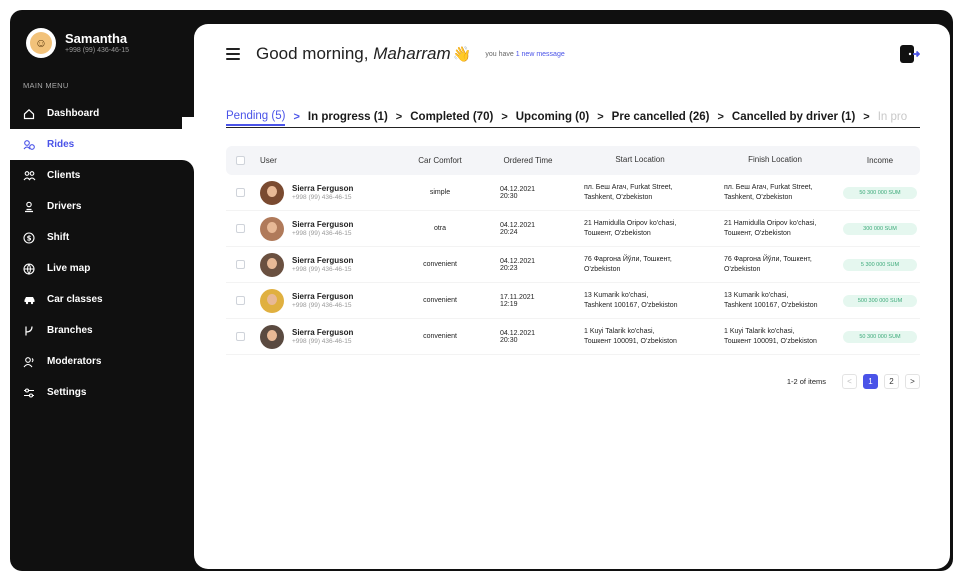  I want to click on start-location-line1: 76 Фаргона Йўли, Тошкент,, so click(628, 260).